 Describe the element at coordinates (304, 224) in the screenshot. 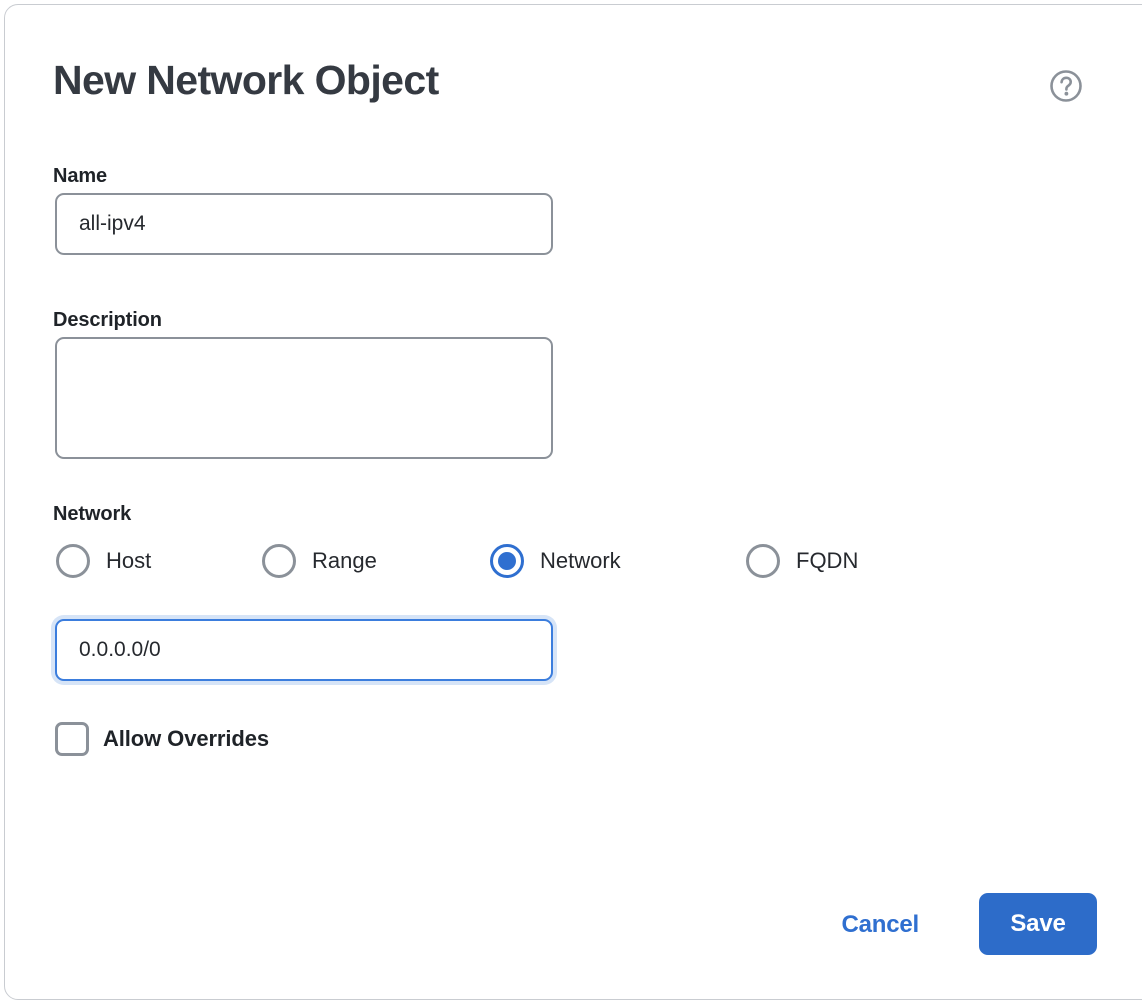

I see `name-input` at that location.